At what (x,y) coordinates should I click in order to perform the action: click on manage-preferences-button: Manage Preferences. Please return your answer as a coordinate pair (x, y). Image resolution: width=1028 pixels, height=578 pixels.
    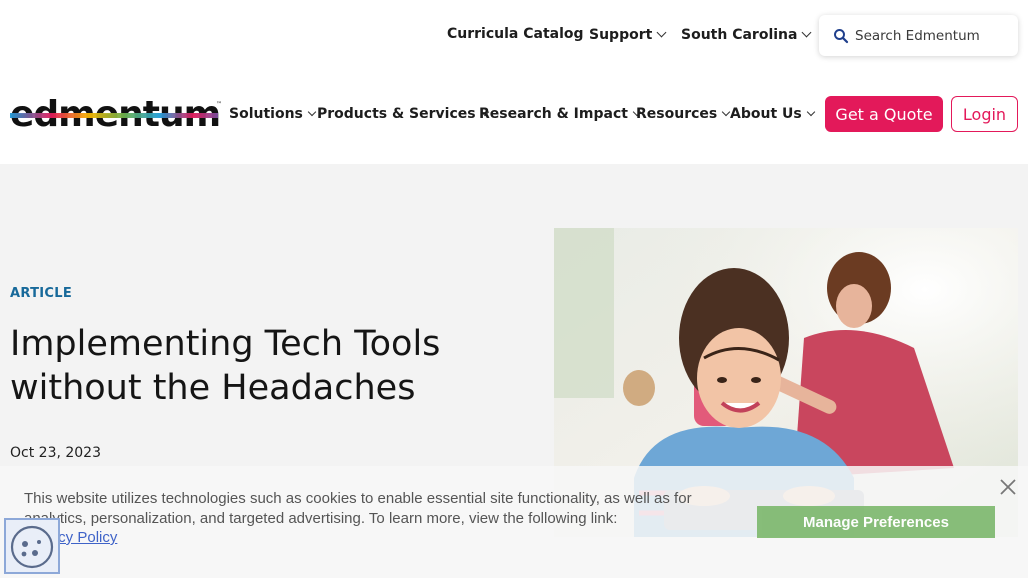
    Looking at the image, I should click on (876, 522).